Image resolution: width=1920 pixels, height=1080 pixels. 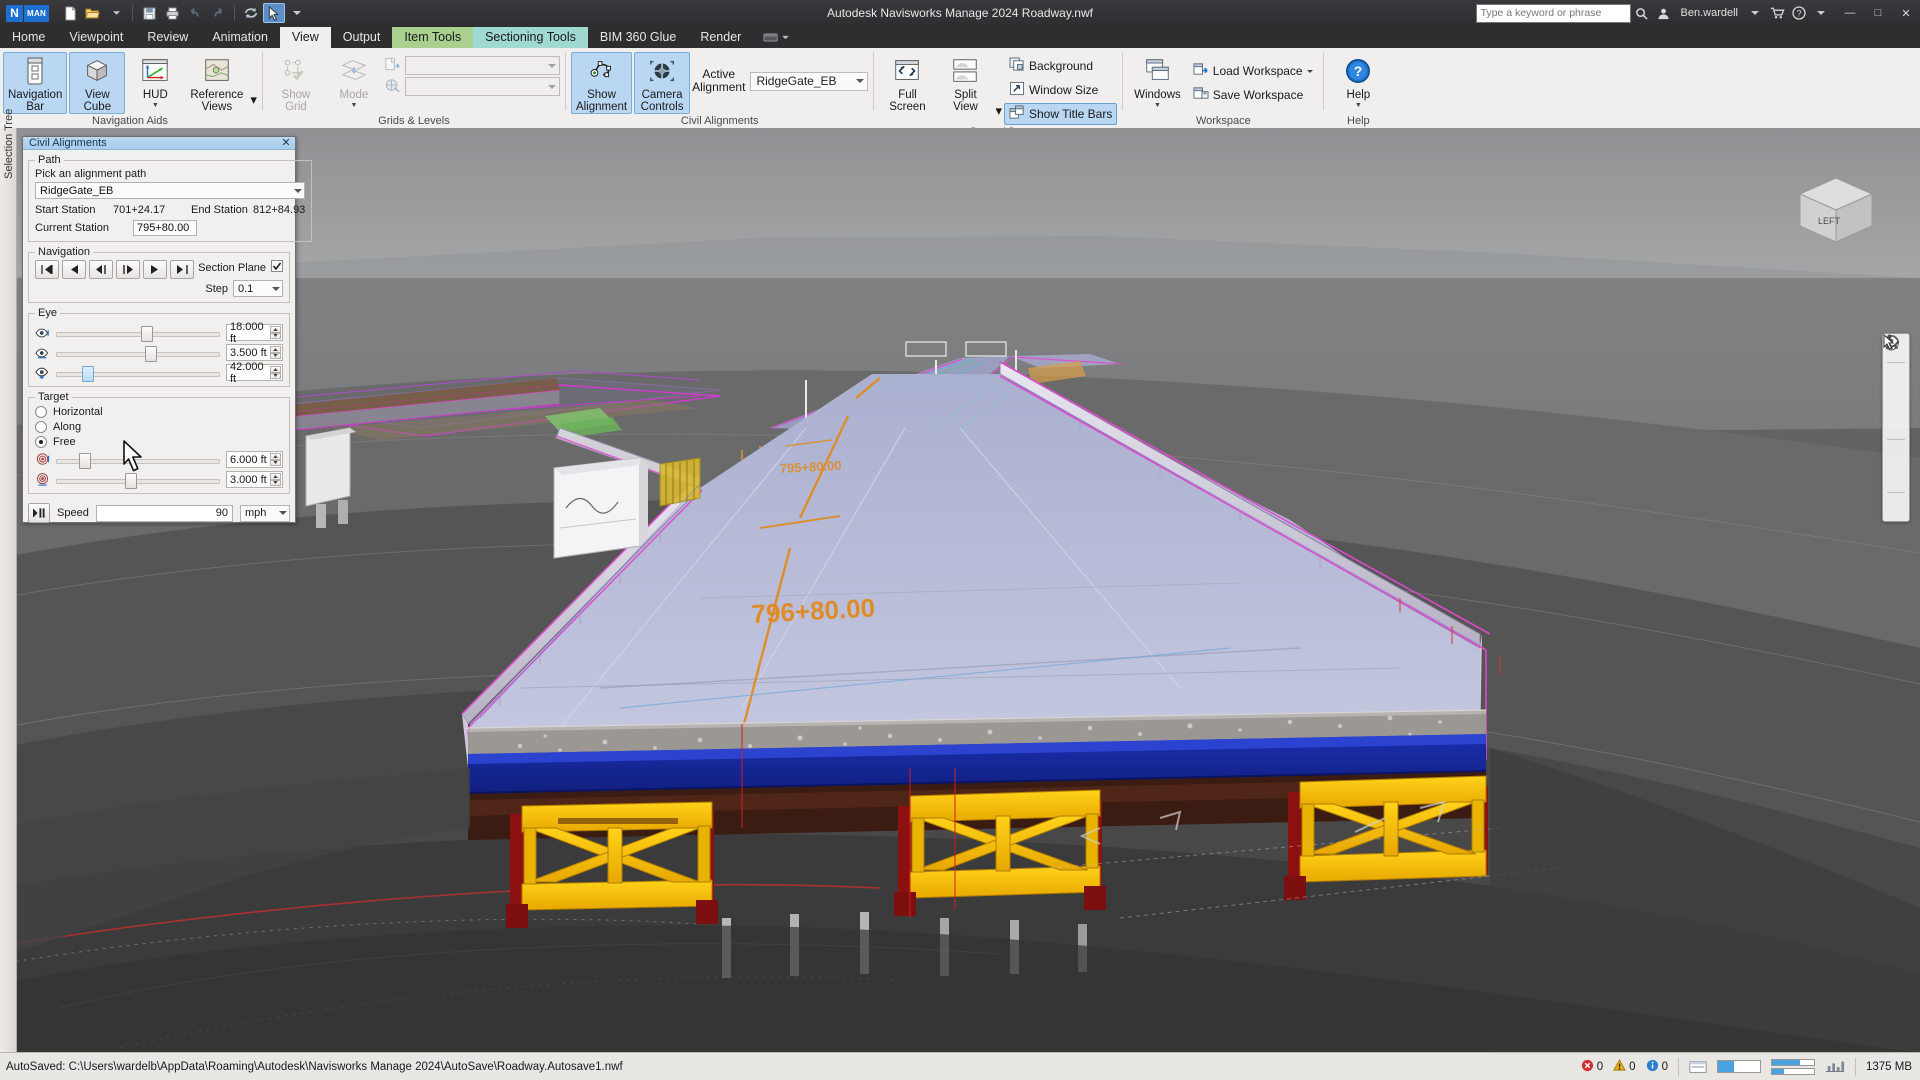 What do you see at coordinates (362, 37) in the screenshot?
I see `tab-output: Output` at bounding box center [362, 37].